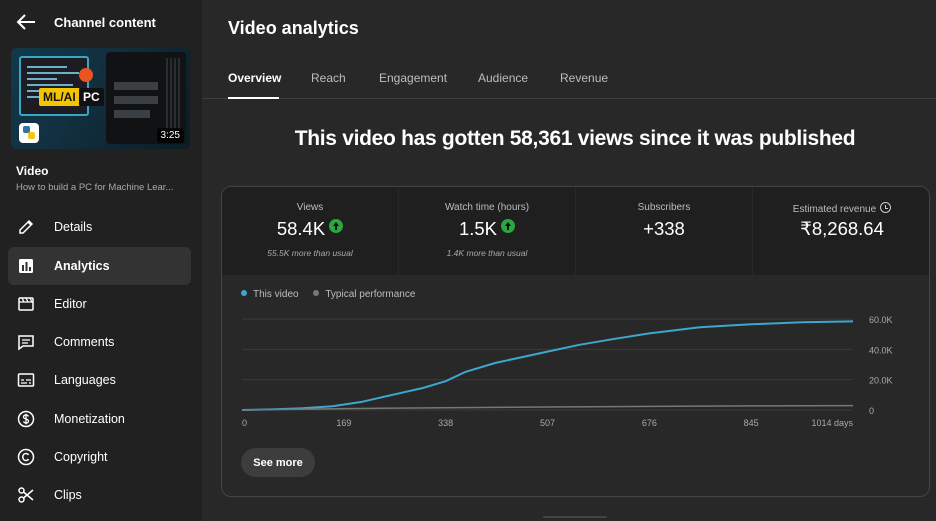 This screenshot has width=936, height=521. I want to click on x-tick-label: 507, so click(547, 423).